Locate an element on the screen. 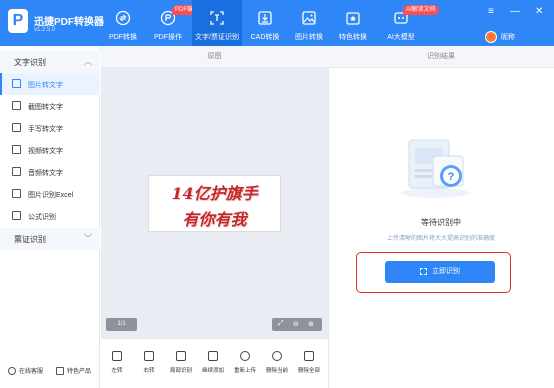  recognize-now-button: 立即识别 is located at coordinates (440, 272).